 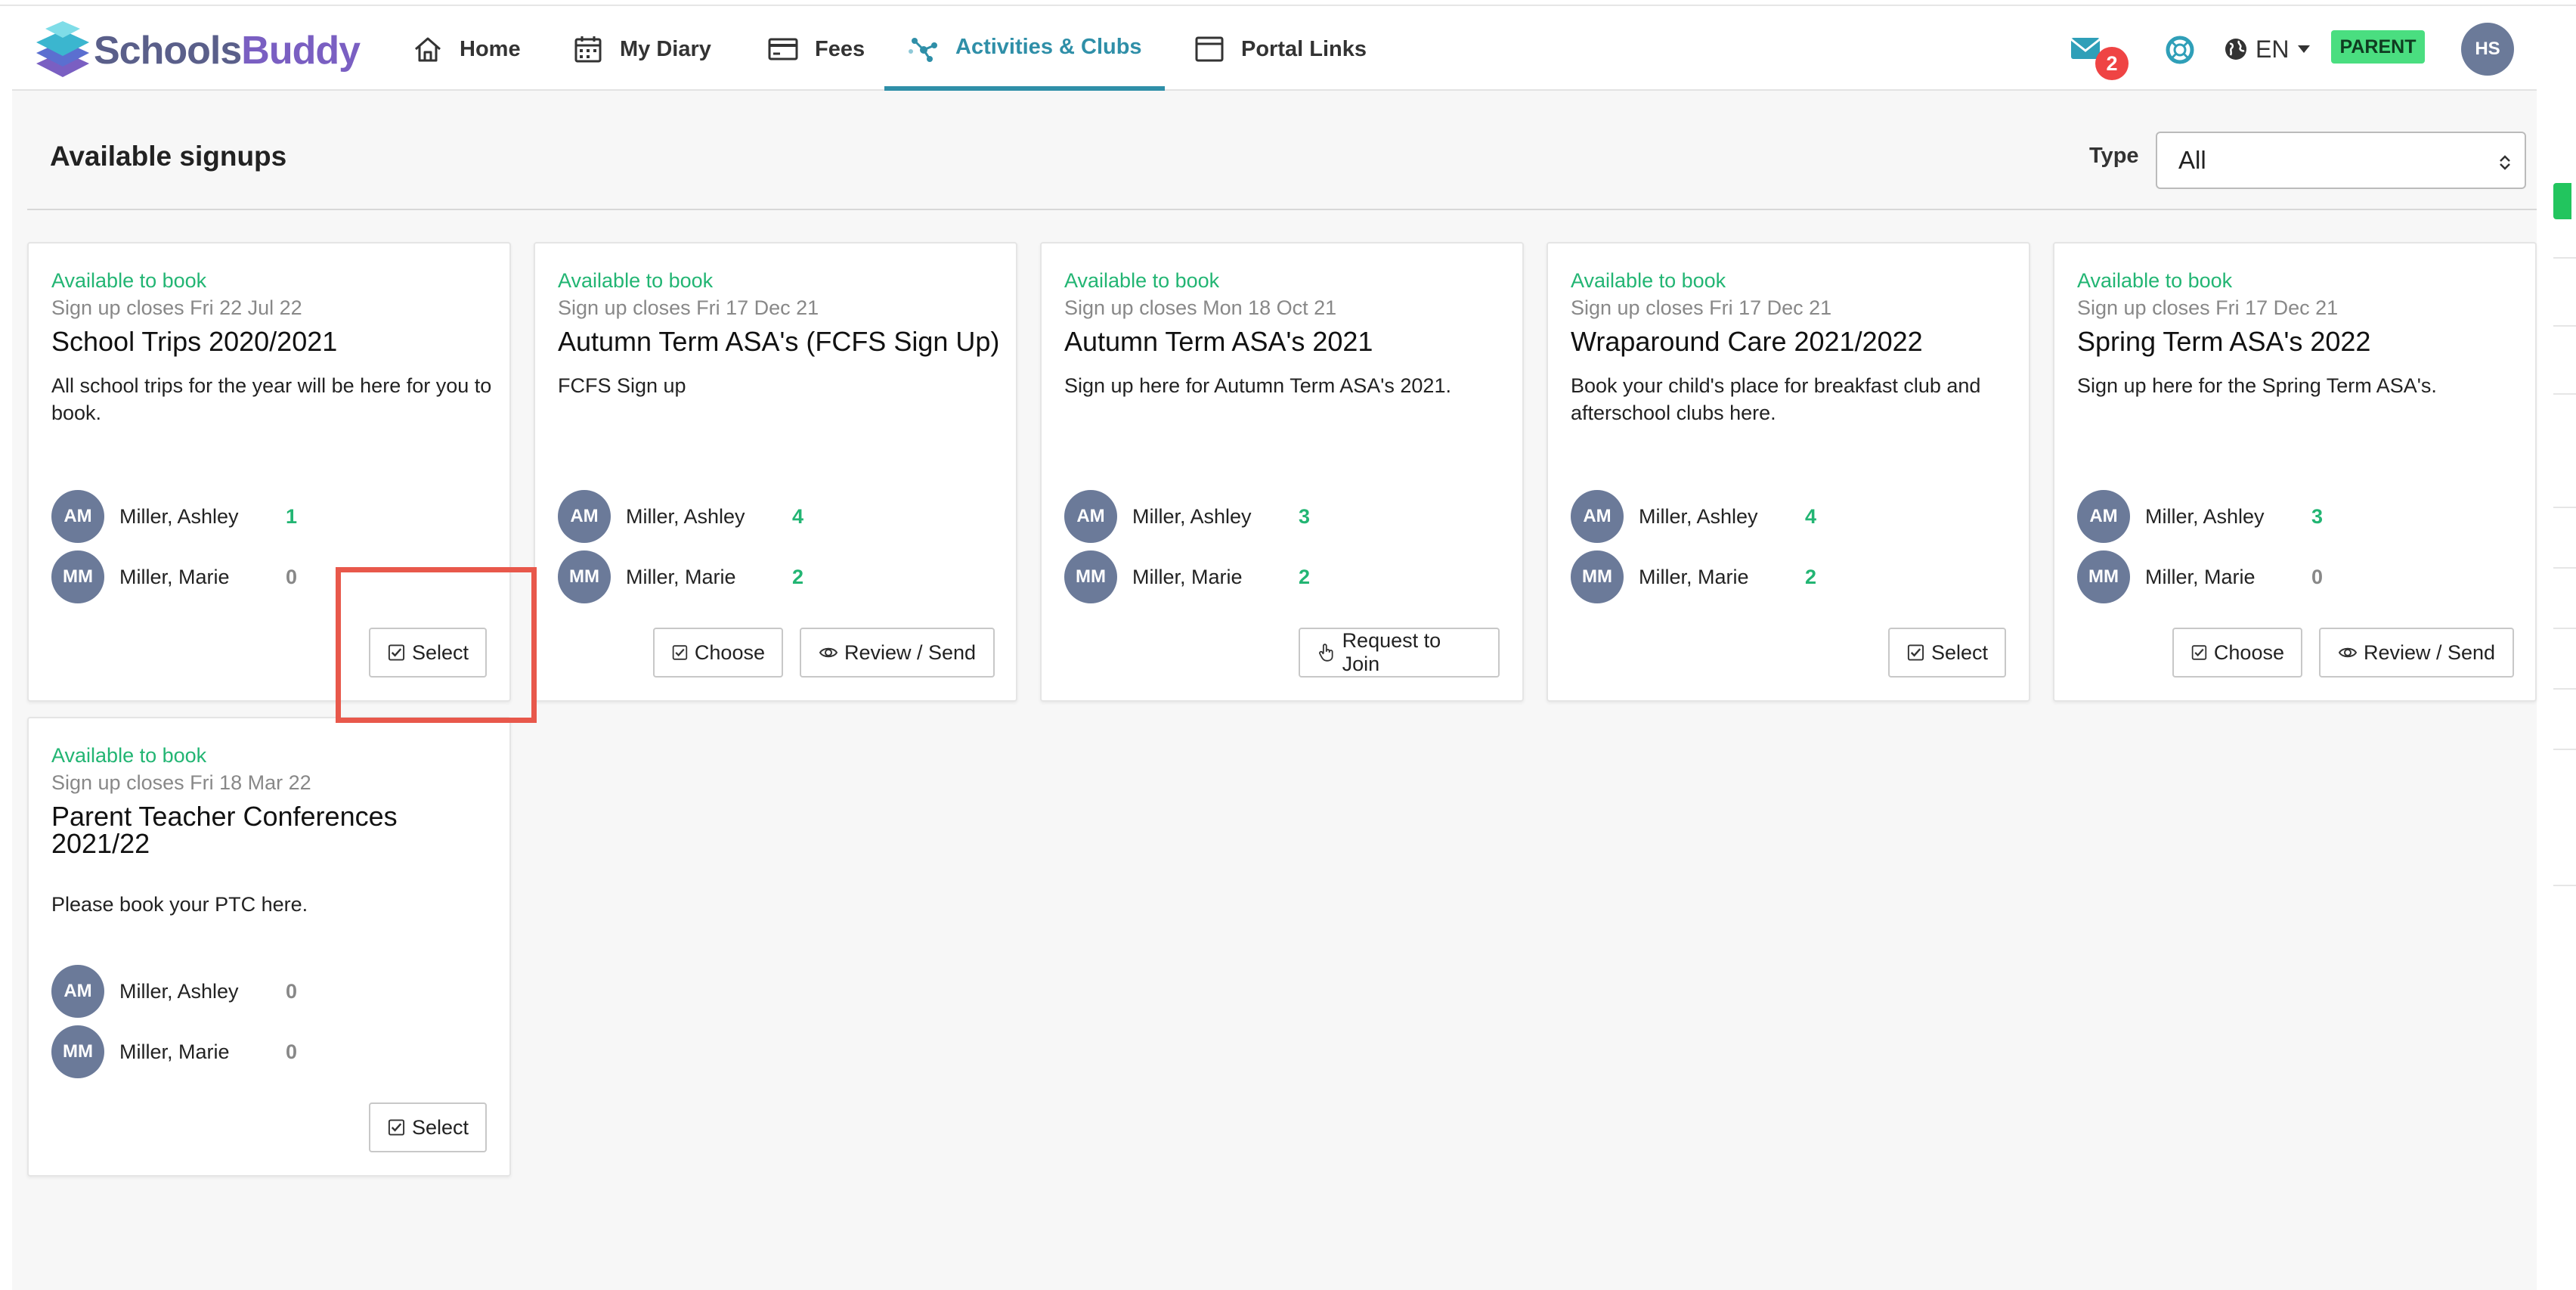 I want to click on nav-fees-label: Fees, so click(x=840, y=48).